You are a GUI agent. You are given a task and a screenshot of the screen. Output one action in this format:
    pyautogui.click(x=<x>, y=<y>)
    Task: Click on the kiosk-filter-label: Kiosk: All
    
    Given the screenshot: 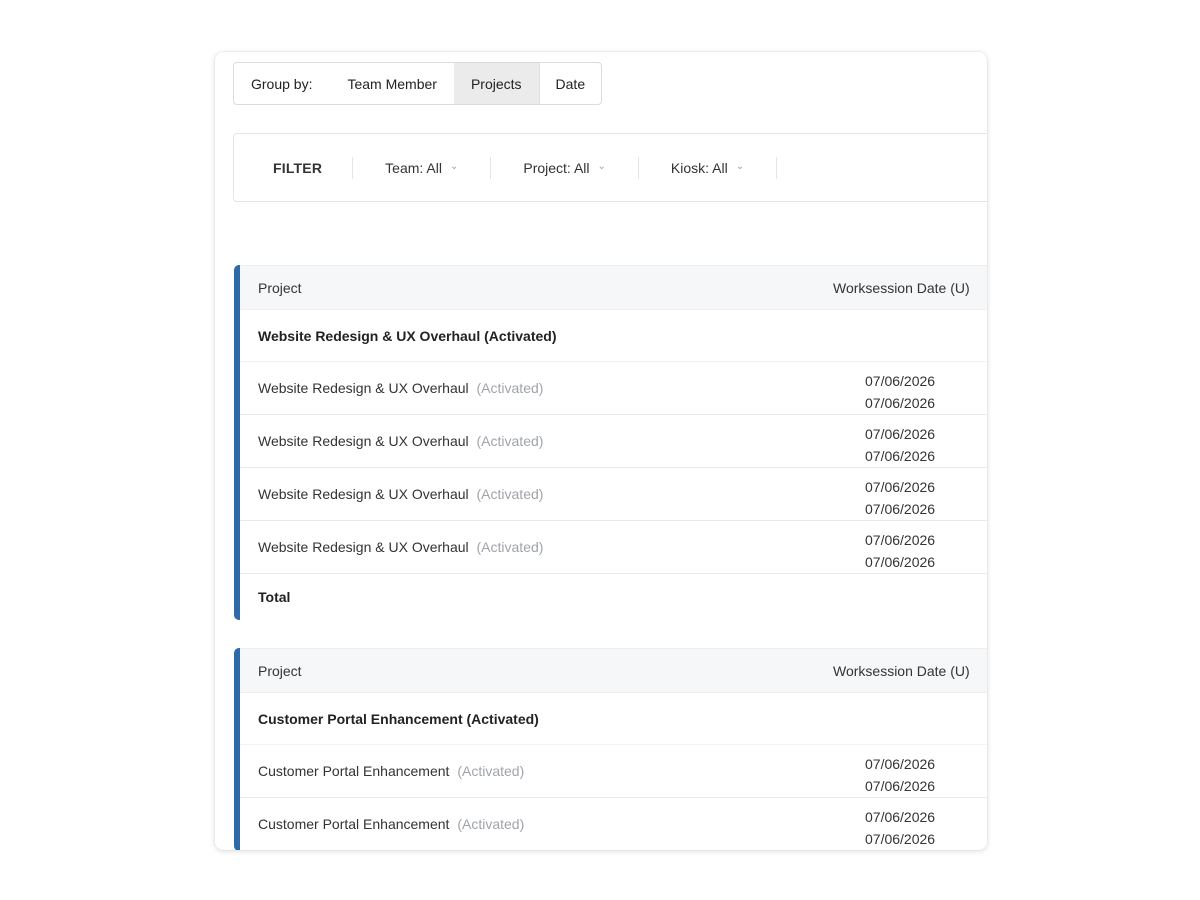 What is the action you would take?
    pyautogui.click(x=699, y=167)
    